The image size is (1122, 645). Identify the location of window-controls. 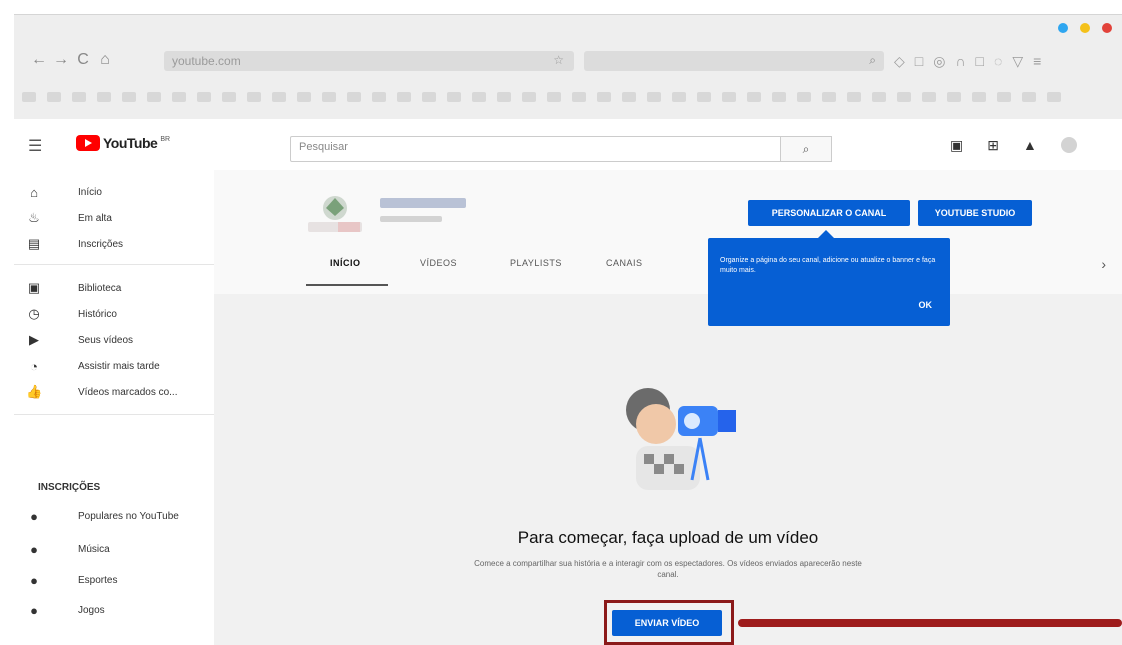
(1085, 28).